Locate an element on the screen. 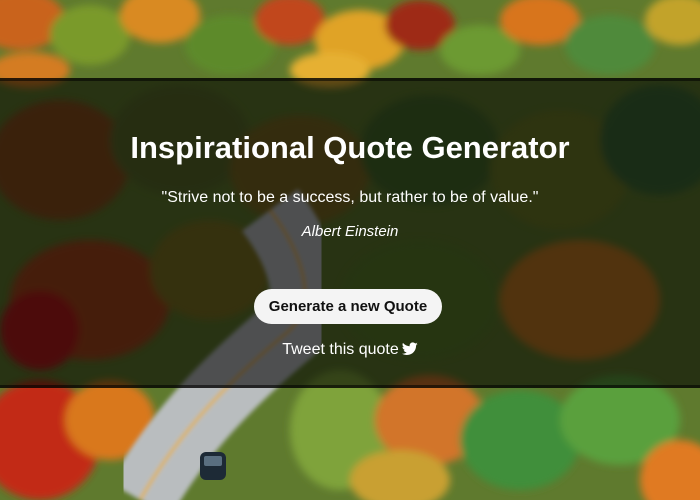  generate-quote-button: Generate a new Quote is located at coordinates (348, 306).